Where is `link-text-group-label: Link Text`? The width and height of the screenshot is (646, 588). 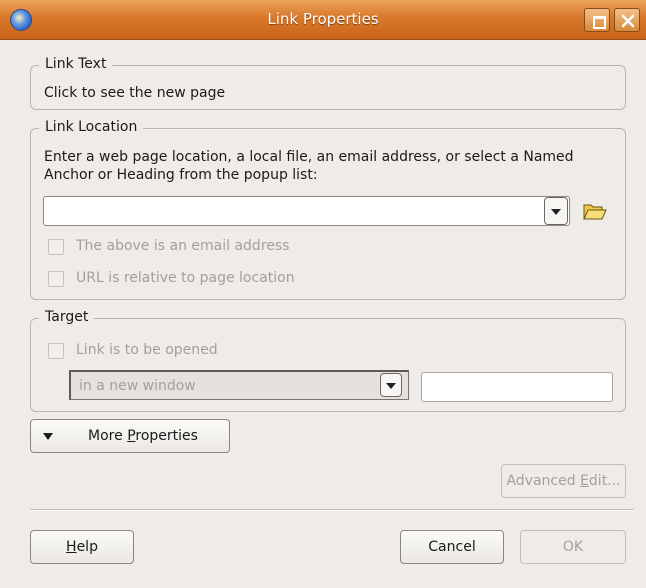
link-text-group-label: Link Text is located at coordinates (76, 64).